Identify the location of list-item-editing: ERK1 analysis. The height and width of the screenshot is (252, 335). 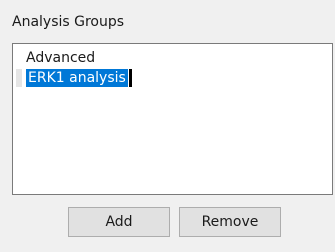
(79, 78).